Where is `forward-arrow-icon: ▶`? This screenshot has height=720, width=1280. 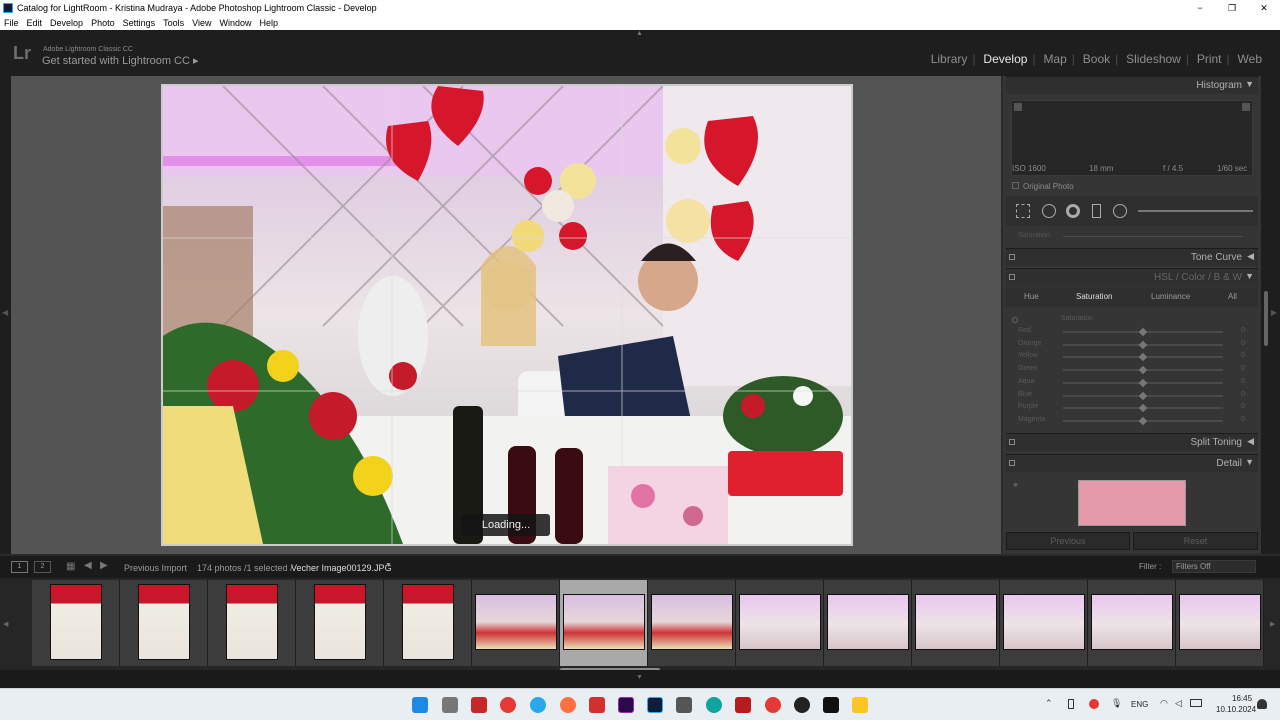 forward-arrow-icon: ▶ is located at coordinates (104, 565).